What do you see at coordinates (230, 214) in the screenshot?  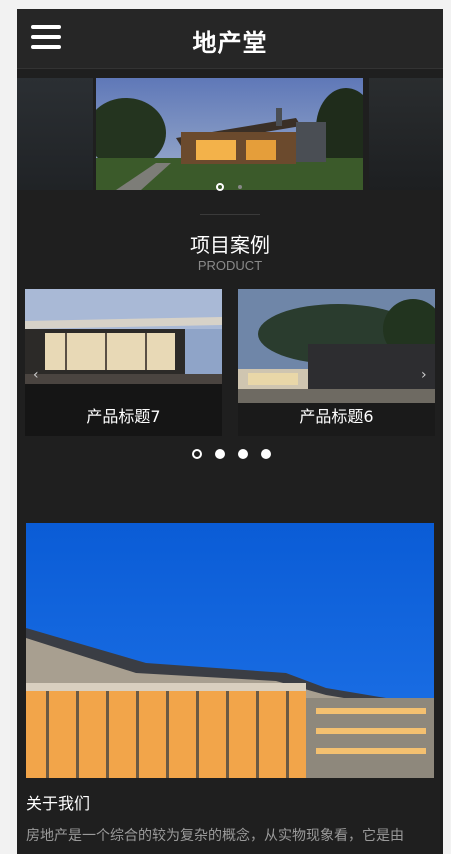 I see `section-divider` at bounding box center [230, 214].